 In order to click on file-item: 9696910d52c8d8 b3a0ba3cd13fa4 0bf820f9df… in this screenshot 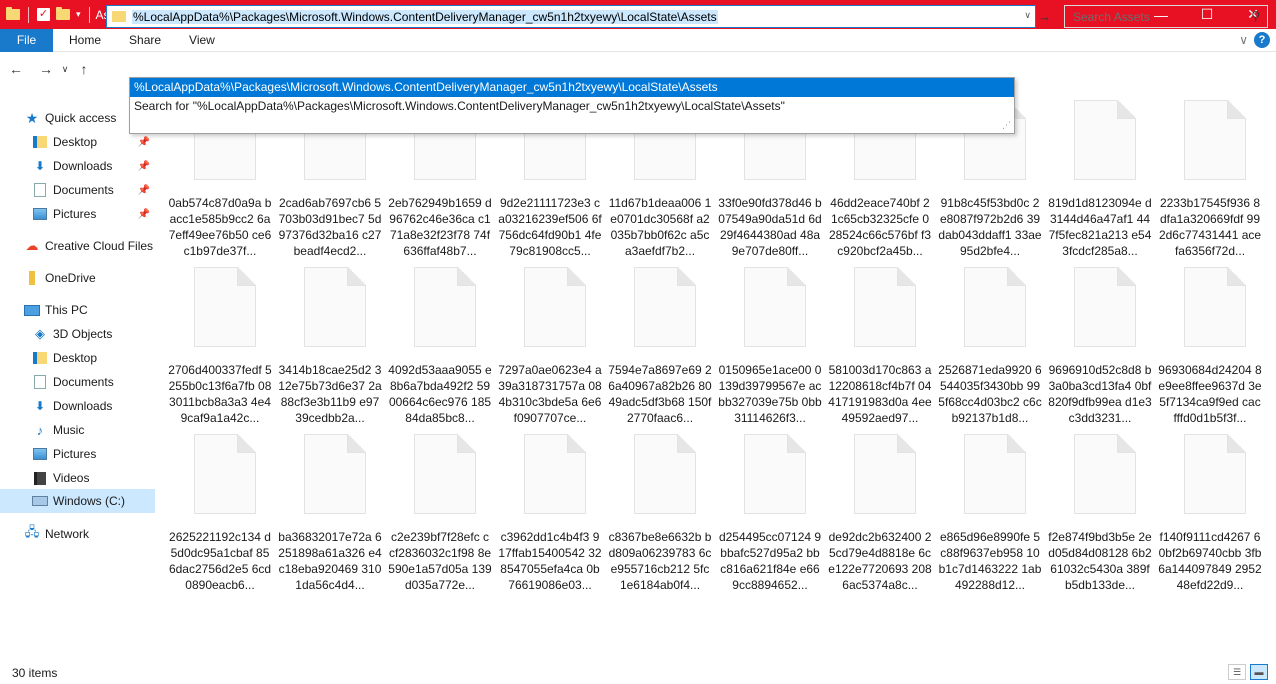, I will do `click(1100, 347)`.